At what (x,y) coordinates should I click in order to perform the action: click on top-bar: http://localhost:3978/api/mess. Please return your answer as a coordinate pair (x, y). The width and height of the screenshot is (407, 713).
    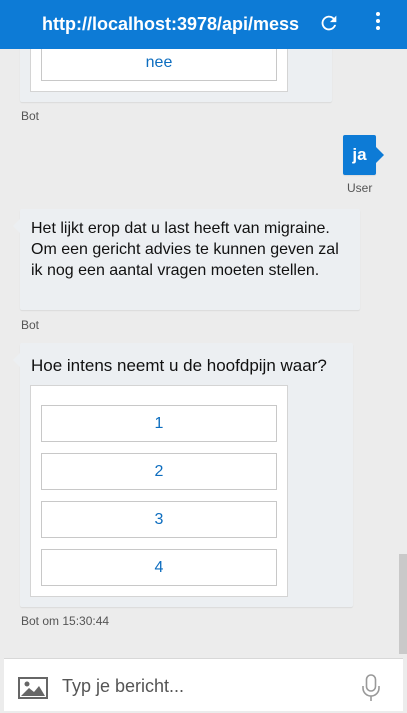
    Looking at the image, I should click on (203, 24).